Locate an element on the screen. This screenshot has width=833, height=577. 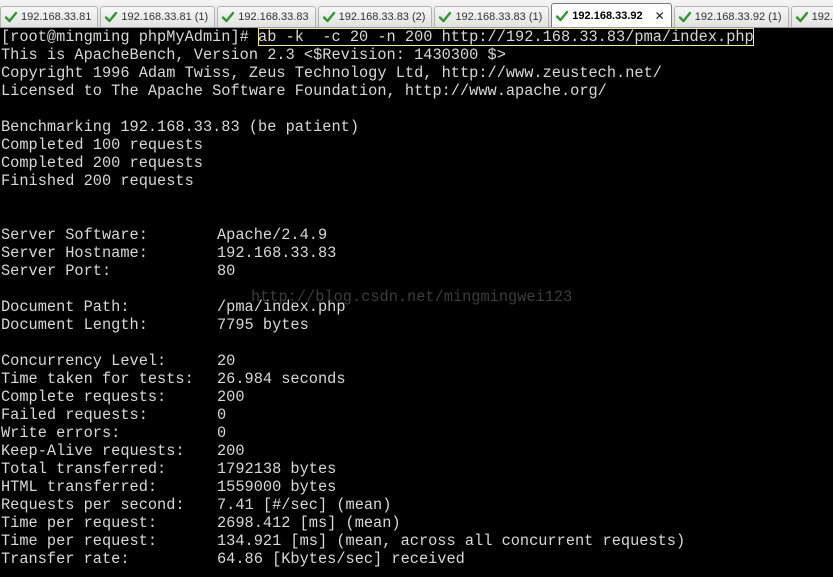
close-tab-icon: ✕ is located at coordinates (660, 16).